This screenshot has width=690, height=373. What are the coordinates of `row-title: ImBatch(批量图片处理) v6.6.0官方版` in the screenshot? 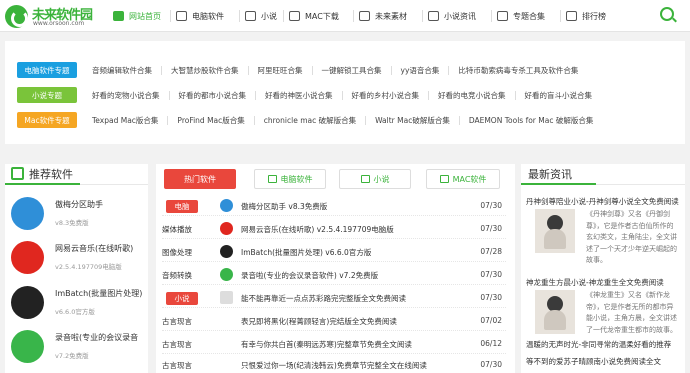 It's located at (356, 252).